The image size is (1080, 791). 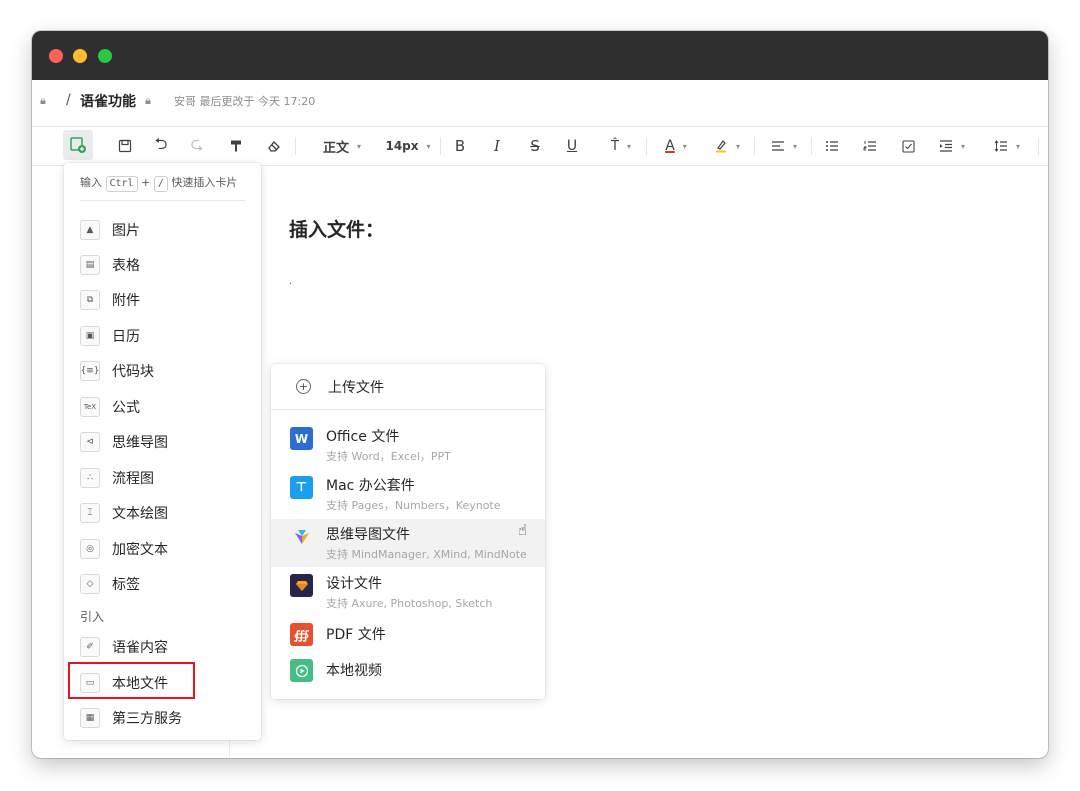 What do you see at coordinates (140, 550) in the screenshot?
I see `insert-item-label: 加密文本` at bounding box center [140, 550].